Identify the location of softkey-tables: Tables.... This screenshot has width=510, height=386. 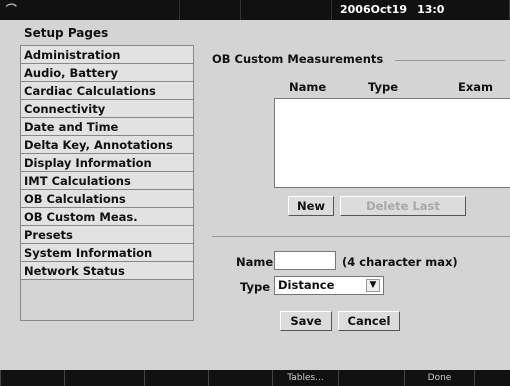
(305, 378).